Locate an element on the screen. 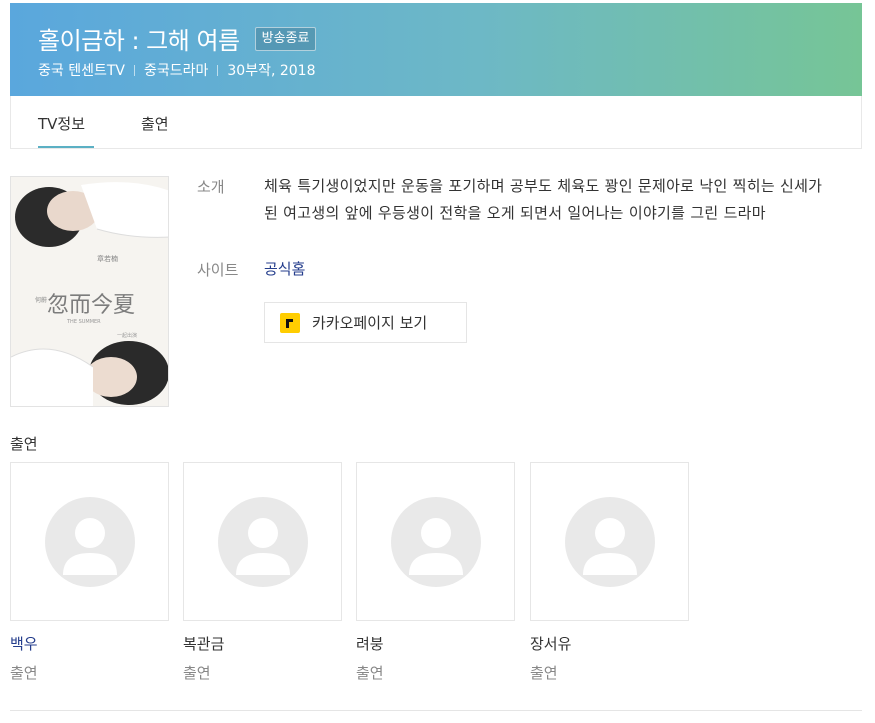  cast-name: 장서유 is located at coordinates (551, 644).